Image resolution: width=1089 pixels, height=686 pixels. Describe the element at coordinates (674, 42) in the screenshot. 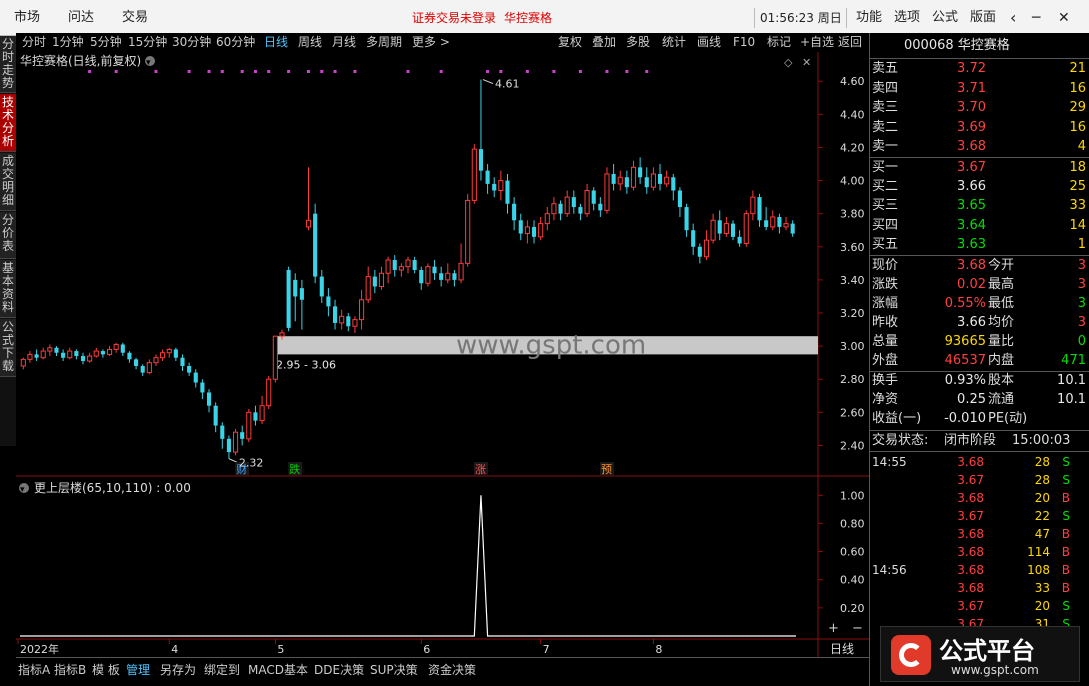

I see `statistics-button: 统计` at that location.